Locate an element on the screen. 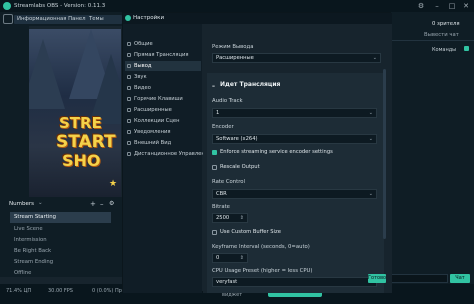  rescale-label: Rescale Output is located at coordinates (240, 167).